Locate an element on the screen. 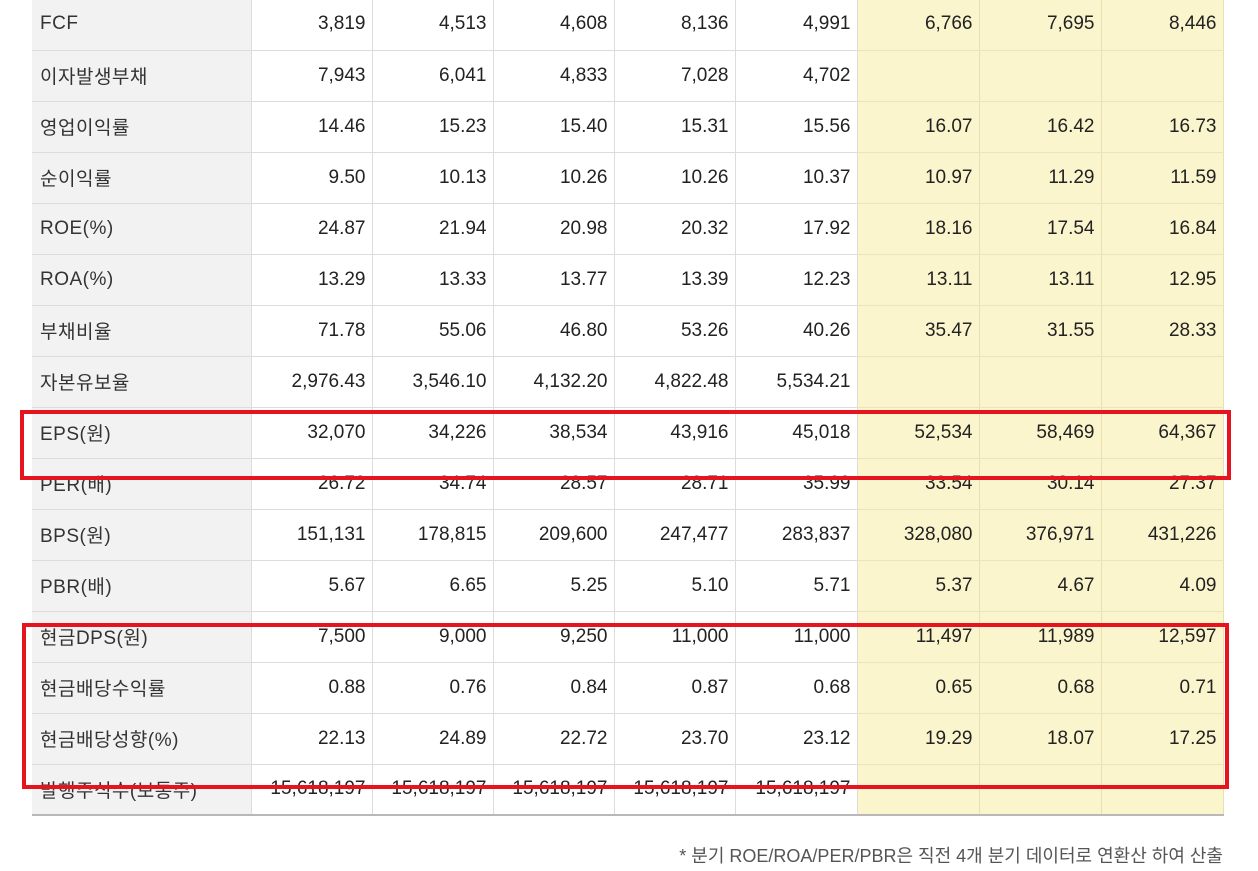  value-cell: 55.06 is located at coordinates (433, 331).